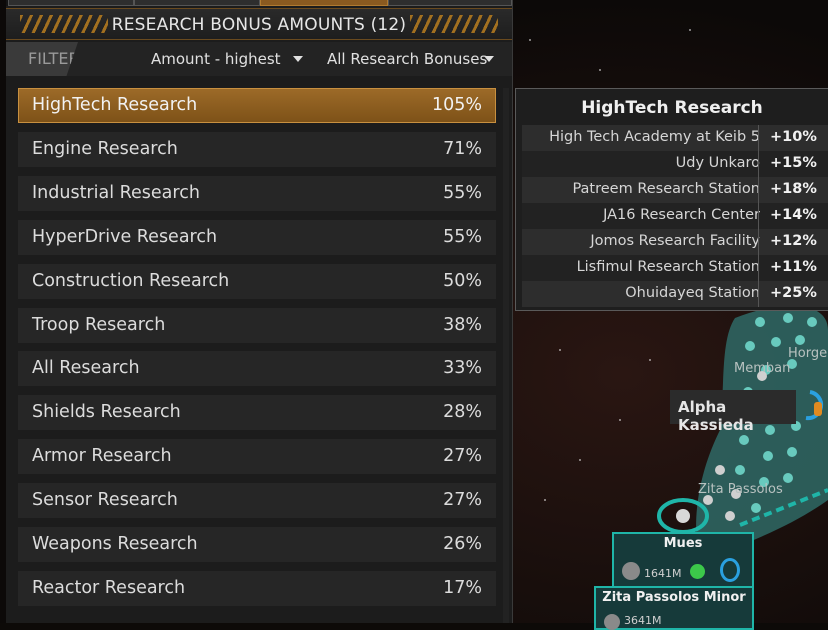  Describe the element at coordinates (42, 59) in the screenshot. I see `filter-label: FILTER` at that location.